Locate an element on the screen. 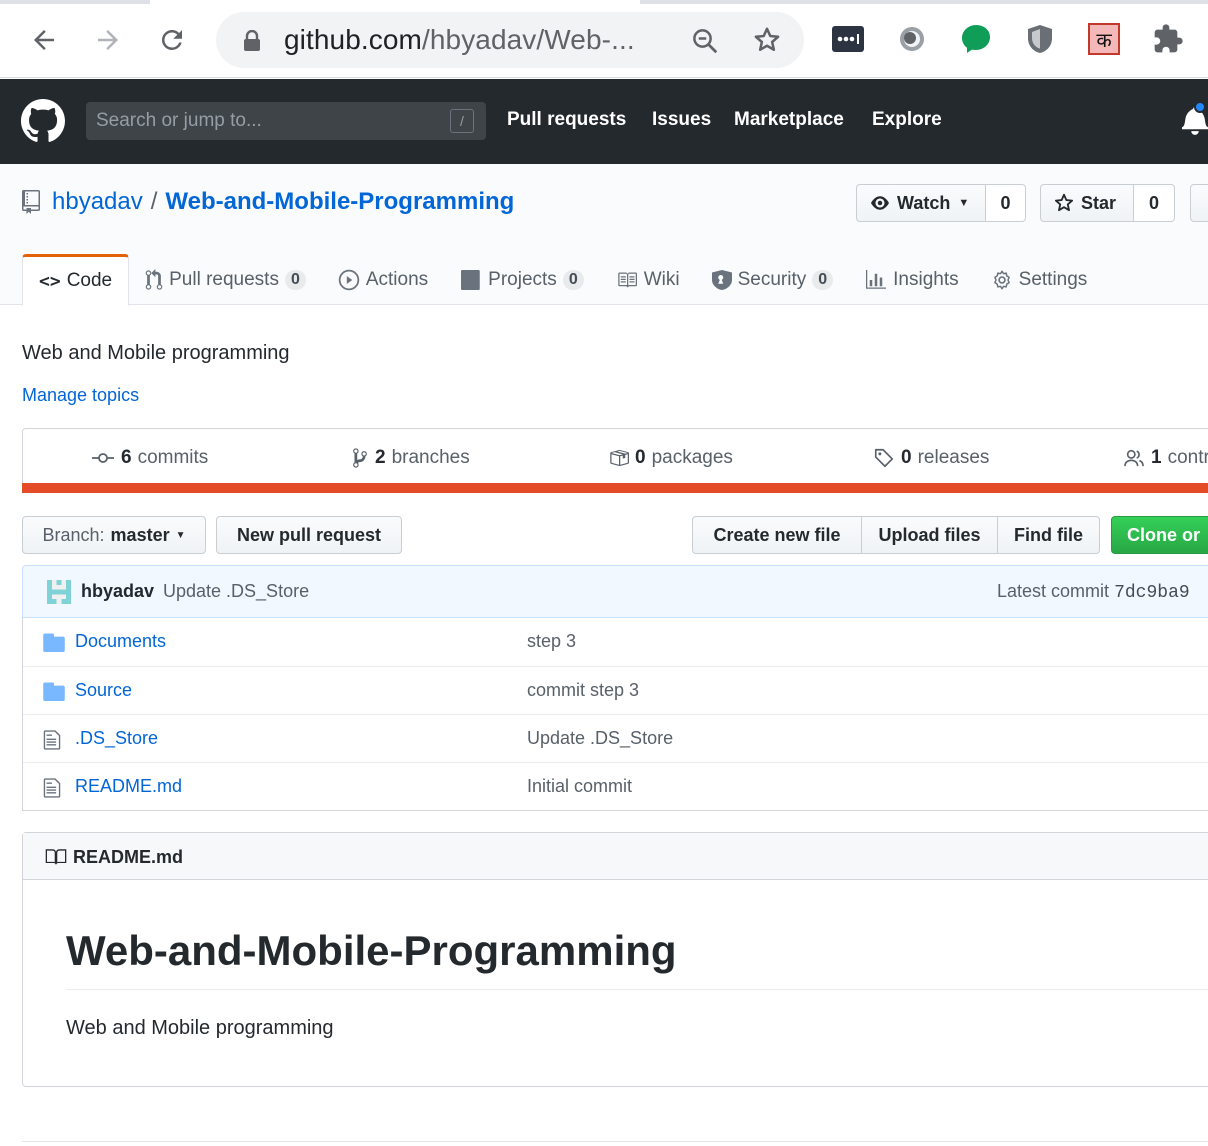 This screenshot has height=1146, width=1208. find-file-button: Find file is located at coordinates (1048, 535).